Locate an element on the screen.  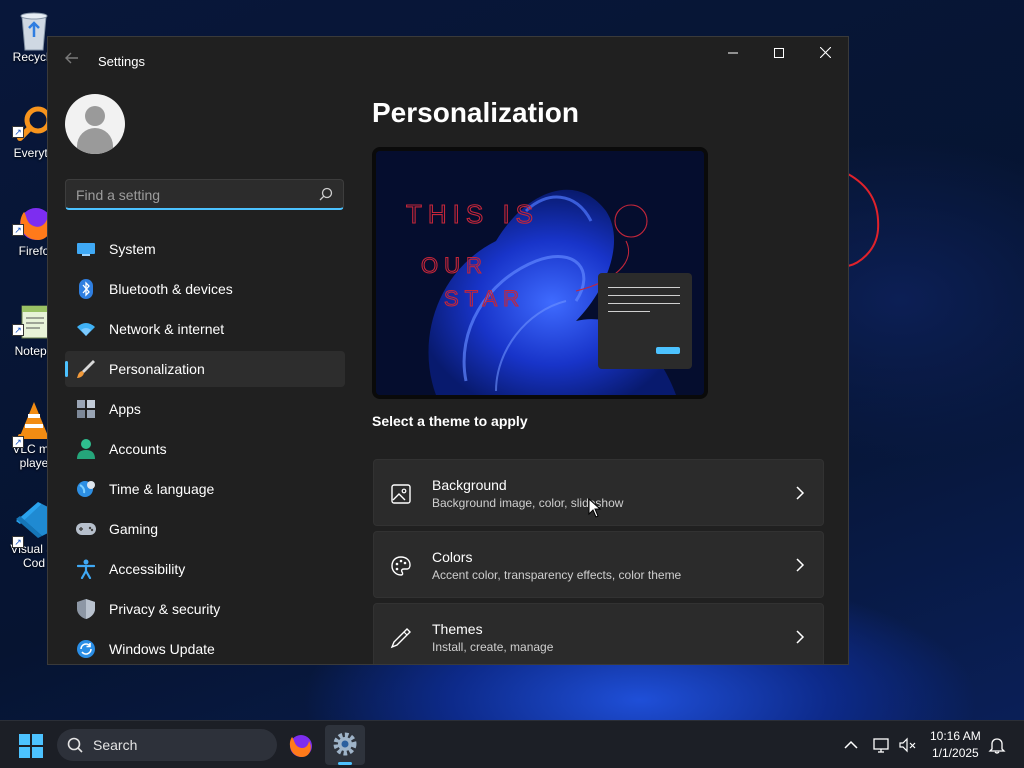
nav-label: Personalization is located at coordinates (157, 369).